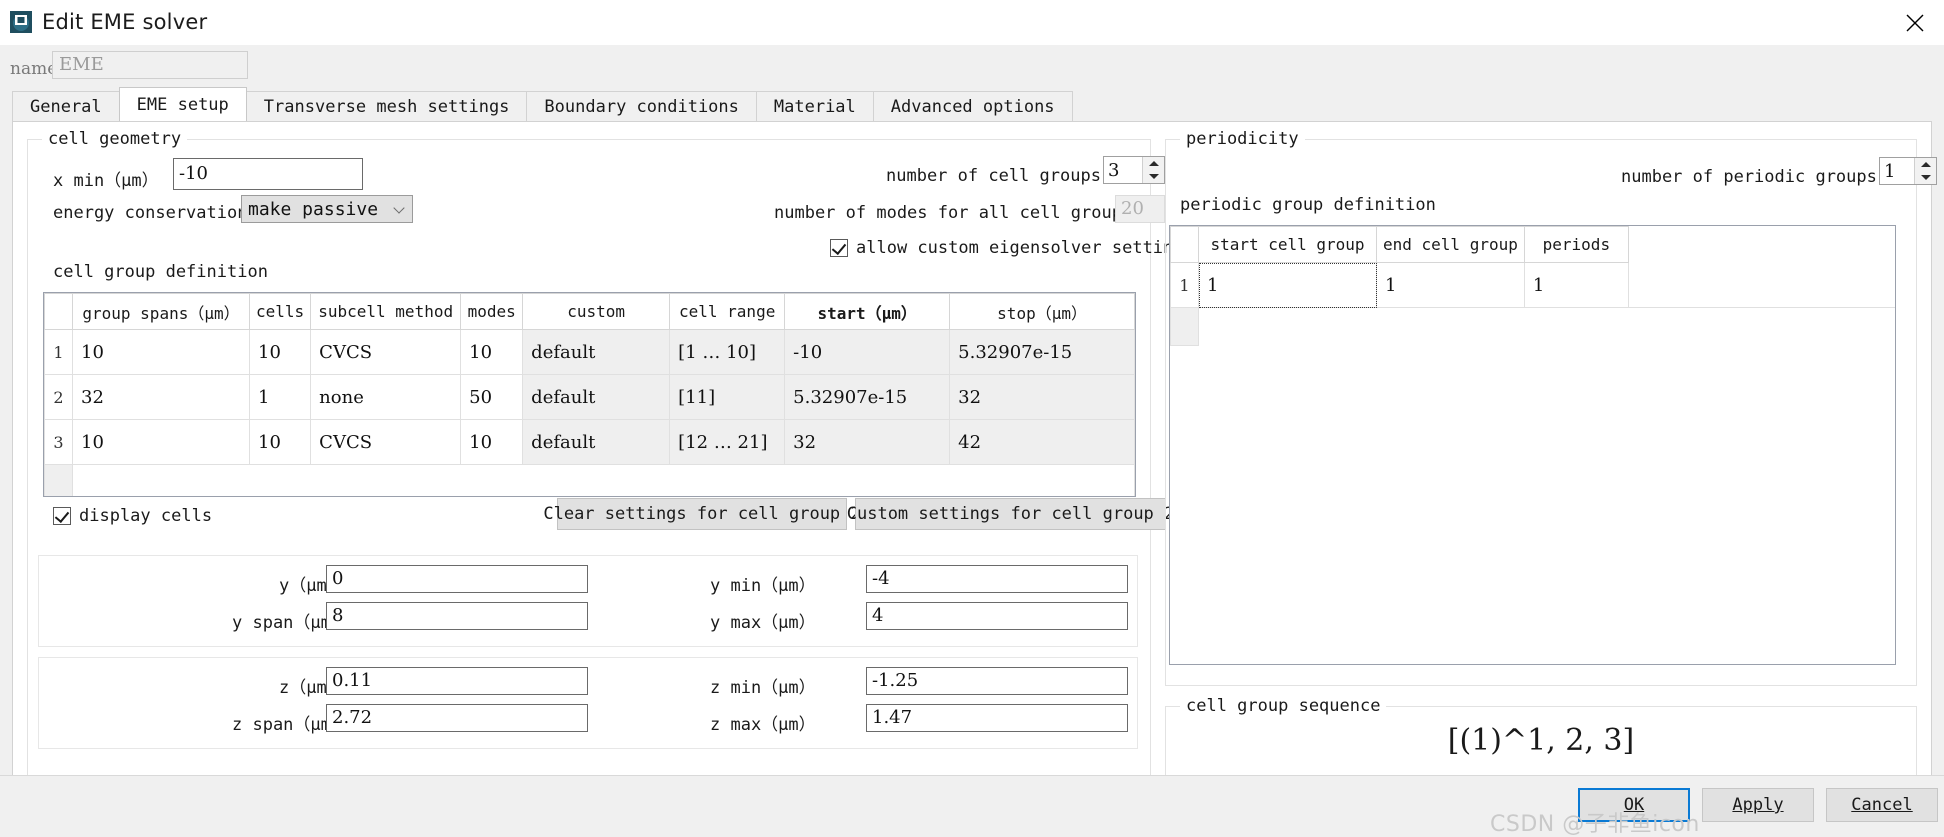  I want to click on display-cells-checkbox, so click(62, 516).